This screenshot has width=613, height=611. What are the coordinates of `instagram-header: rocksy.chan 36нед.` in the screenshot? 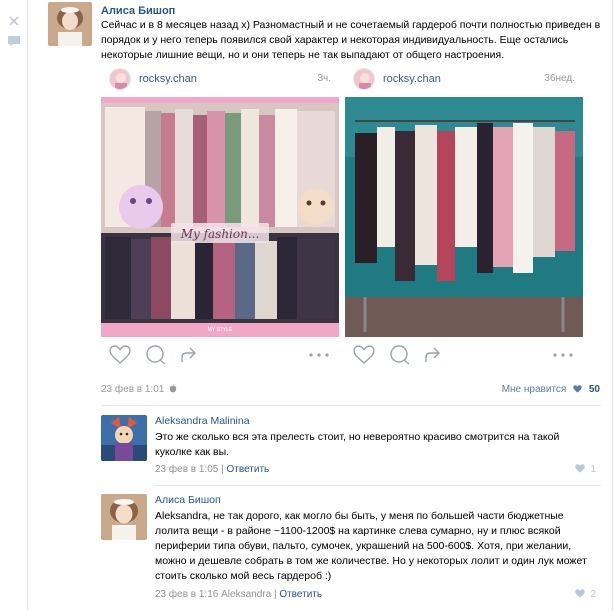 It's located at (464, 80).